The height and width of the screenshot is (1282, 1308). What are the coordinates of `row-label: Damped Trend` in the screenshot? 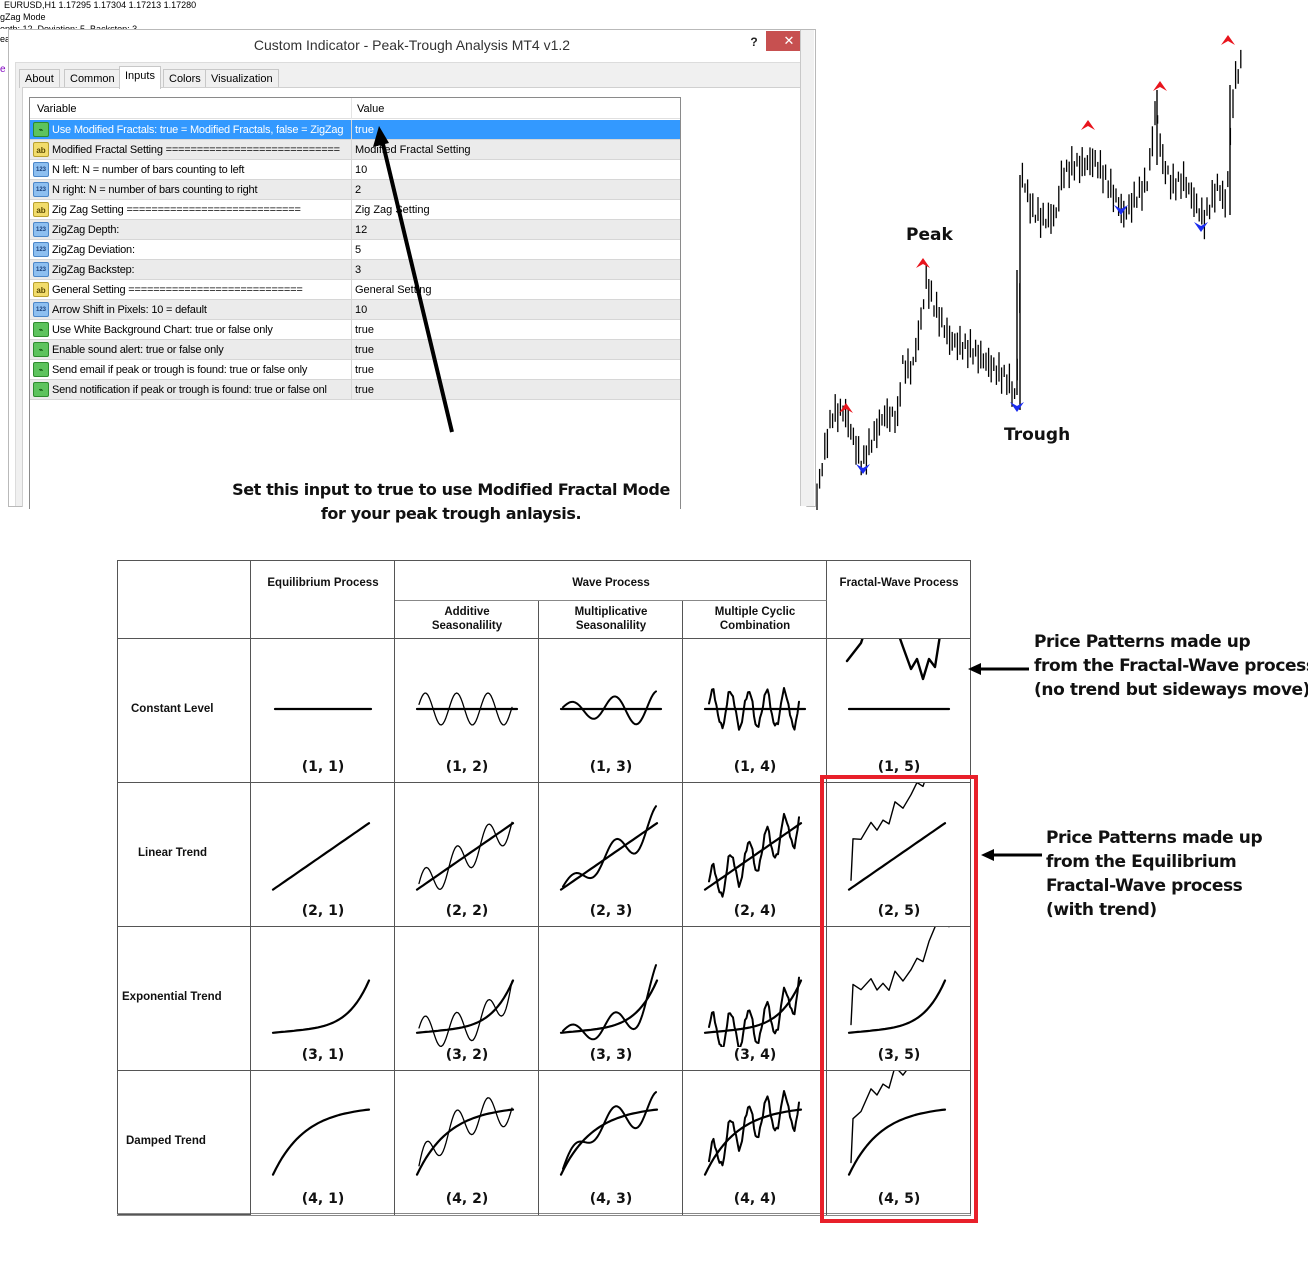 It's located at (166, 1141).